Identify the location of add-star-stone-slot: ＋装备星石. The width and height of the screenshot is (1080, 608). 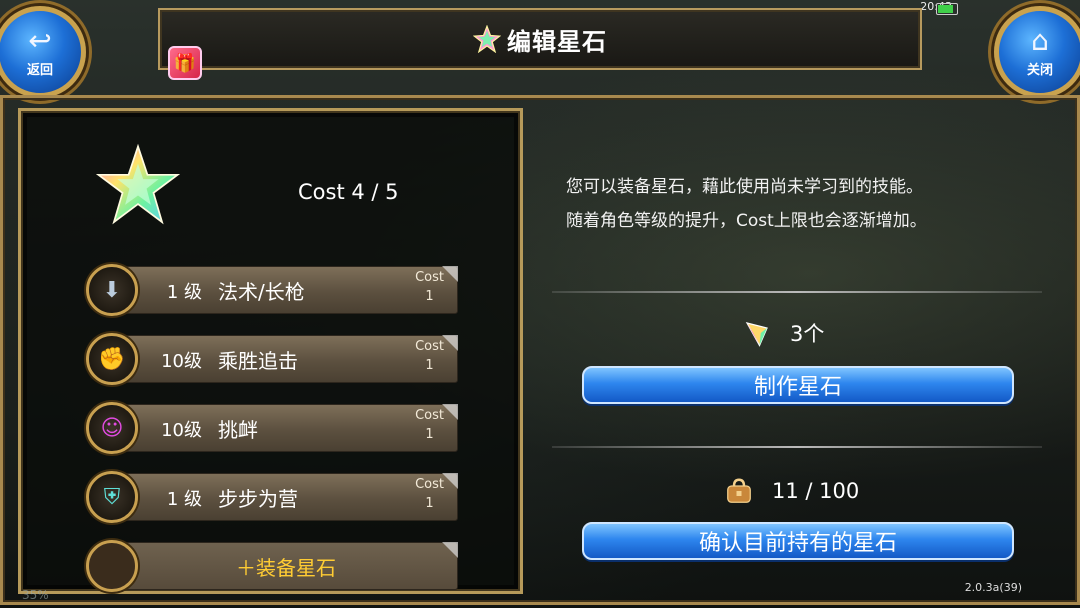
(272, 566).